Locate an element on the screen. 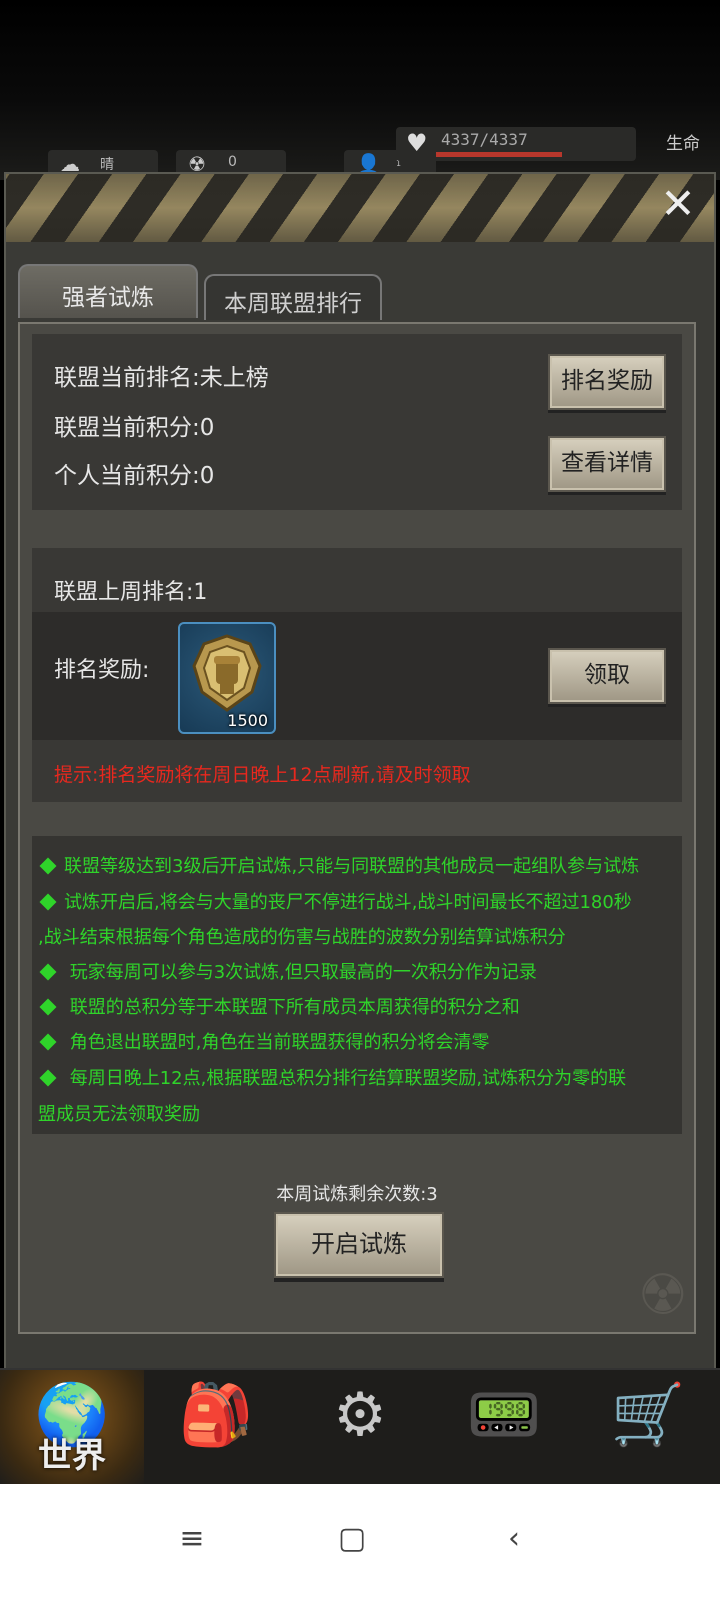  rule-item: 试炼开启后,将会与大量的丧尸不停进行战斗,战斗时间最长不超过180秒 is located at coordinates (335, 901).